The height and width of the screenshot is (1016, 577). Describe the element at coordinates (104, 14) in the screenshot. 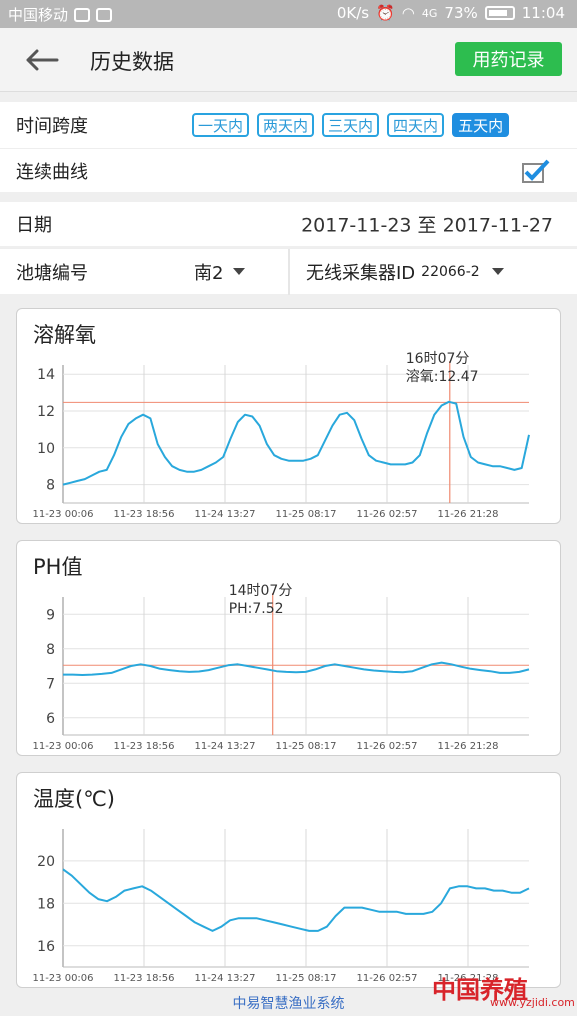

I see `image-notification-icon` at that location.